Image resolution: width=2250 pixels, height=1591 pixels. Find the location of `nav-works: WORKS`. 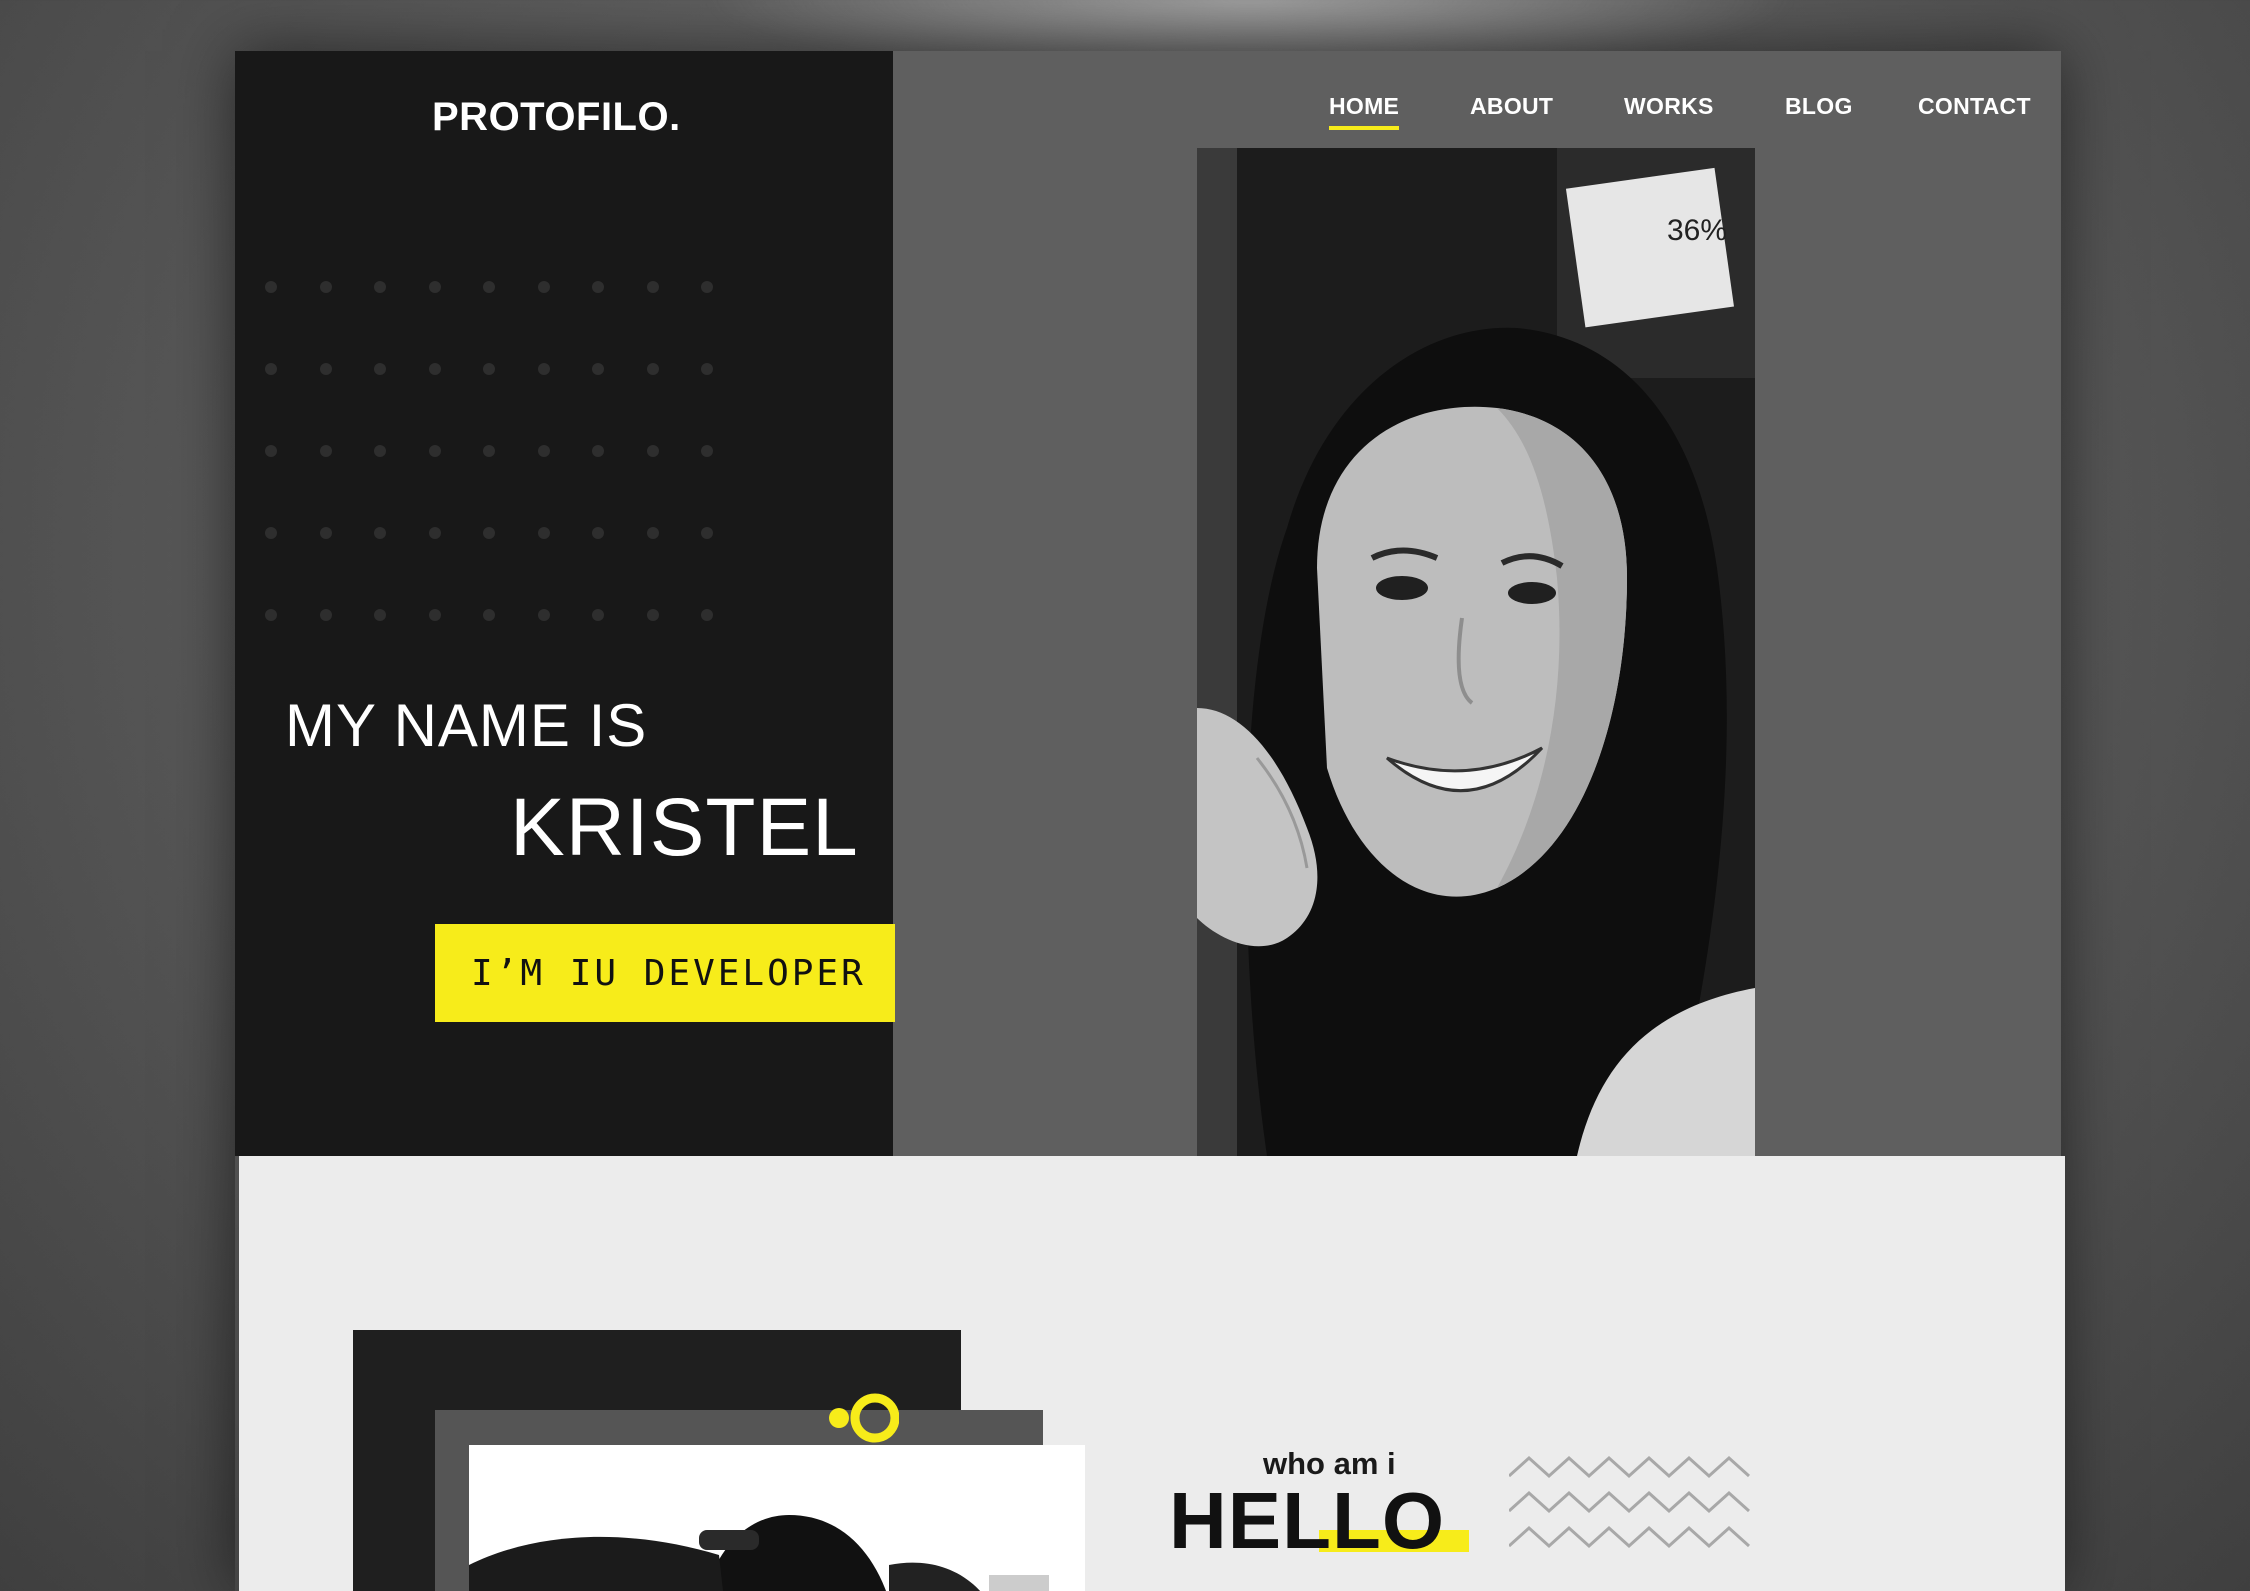

nav-works: WORKS is located at coordinates (1669, 106).